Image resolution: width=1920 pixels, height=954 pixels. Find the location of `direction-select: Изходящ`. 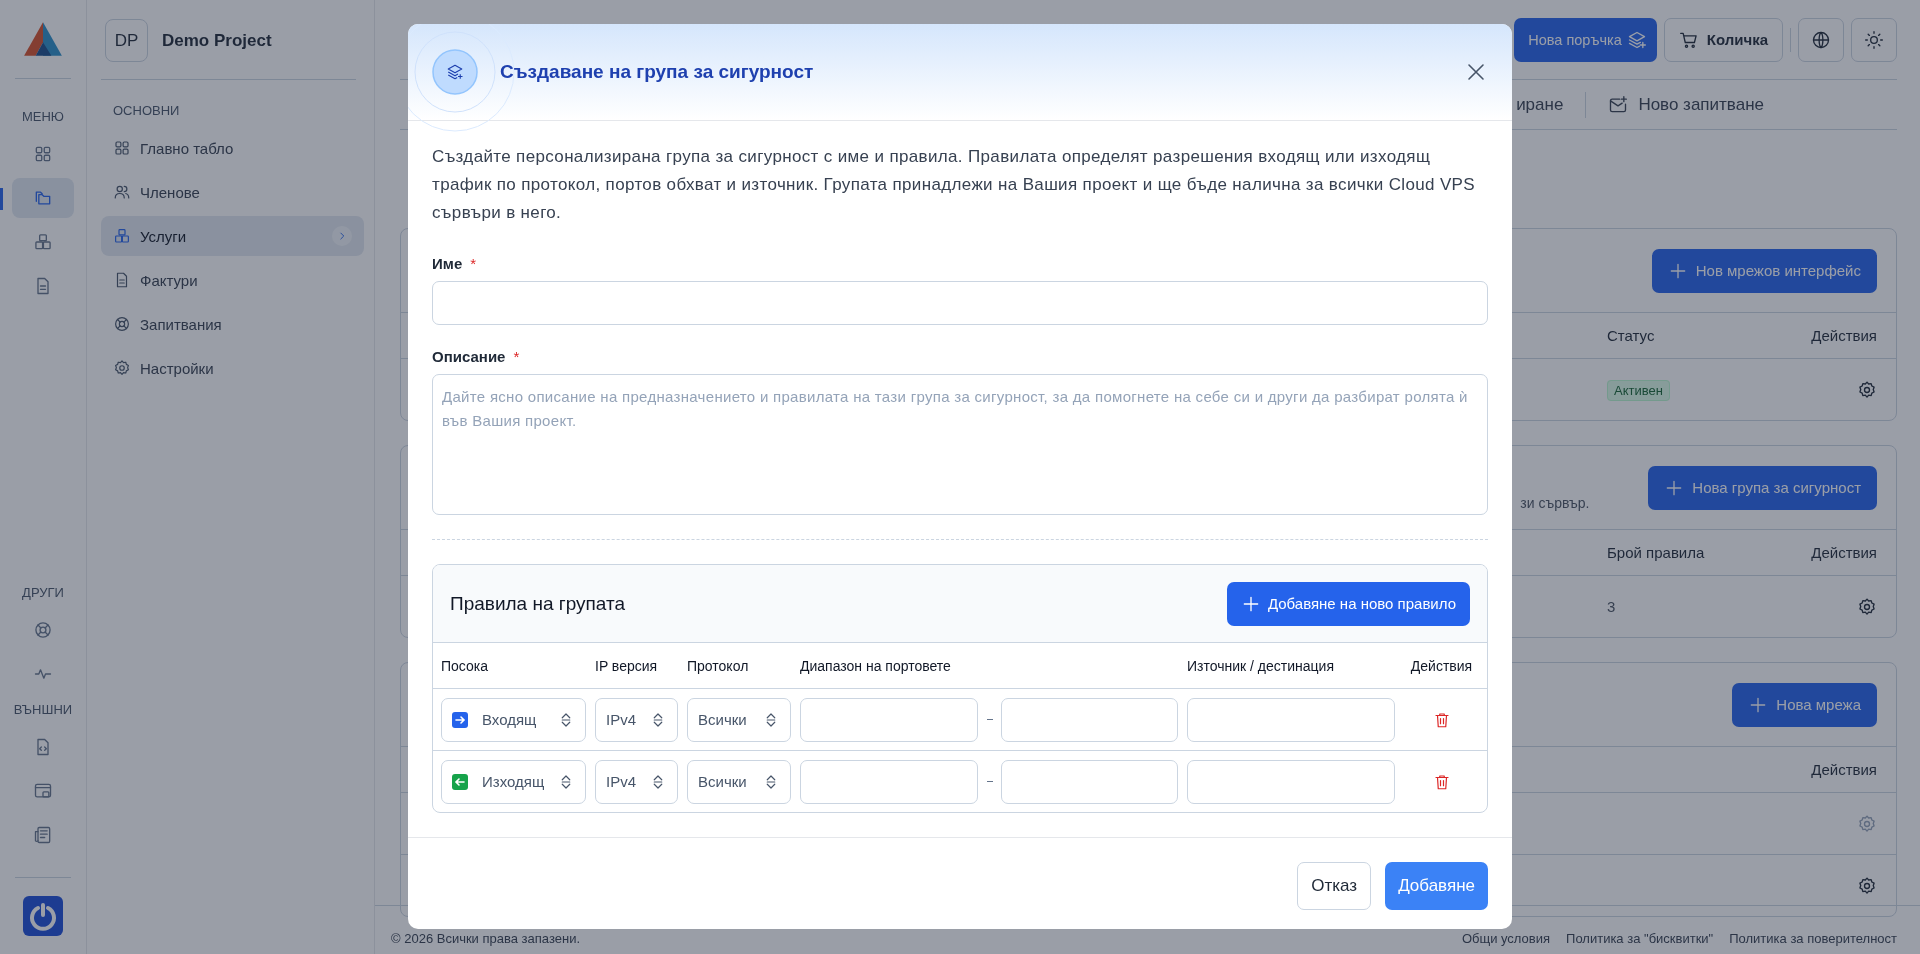

direction-select: Изходящ is located at coordinates (513, 781).